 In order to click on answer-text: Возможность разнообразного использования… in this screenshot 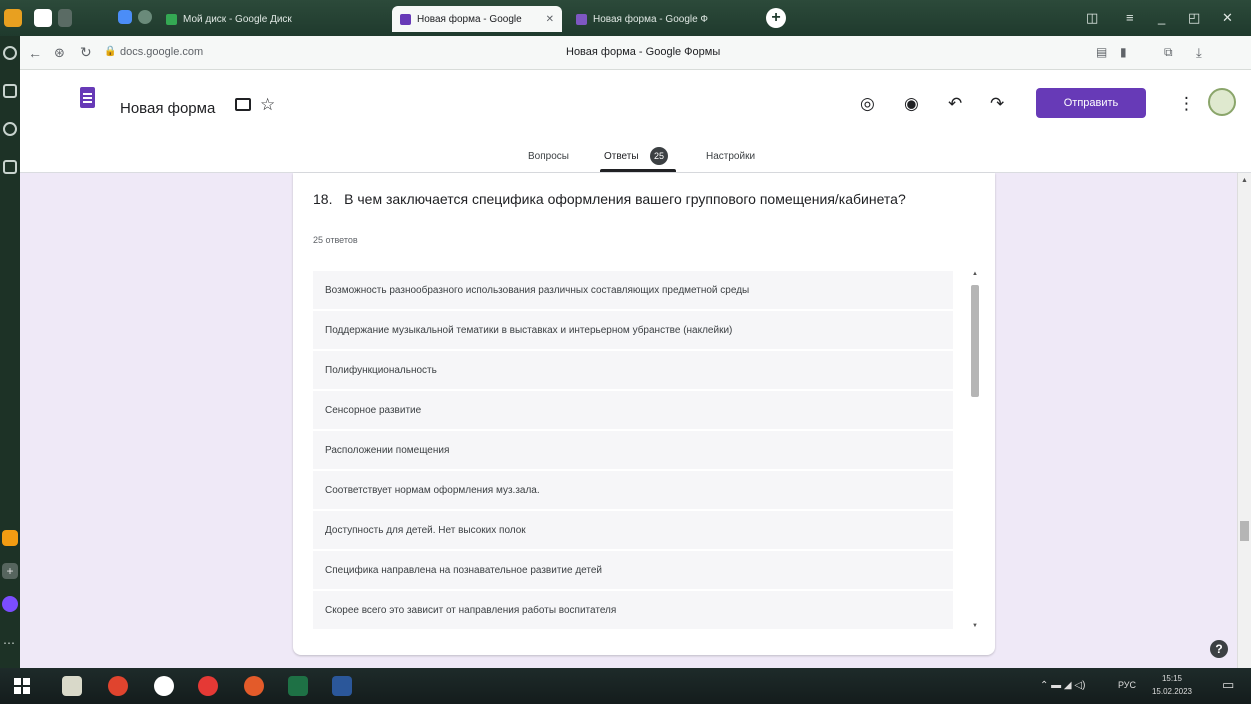, I will do `click(537, 290)`.